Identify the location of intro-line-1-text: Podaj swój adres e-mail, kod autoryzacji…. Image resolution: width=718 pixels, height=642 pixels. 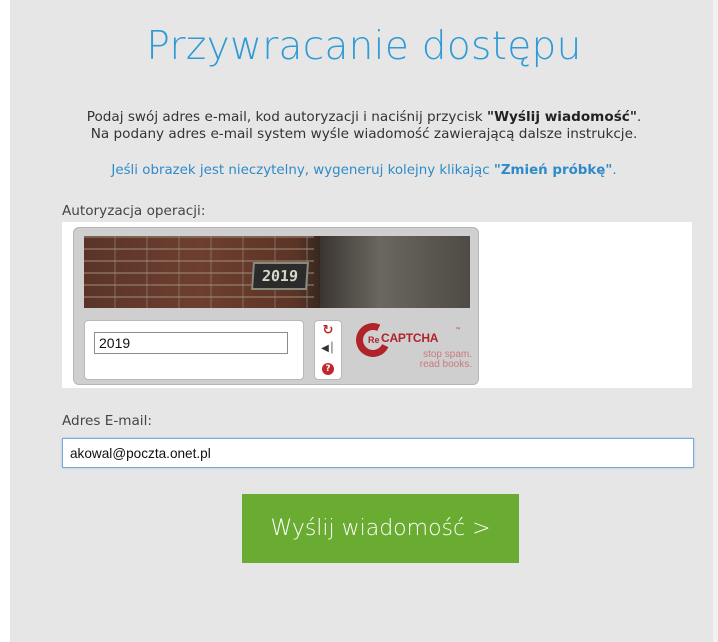
(286, 117).